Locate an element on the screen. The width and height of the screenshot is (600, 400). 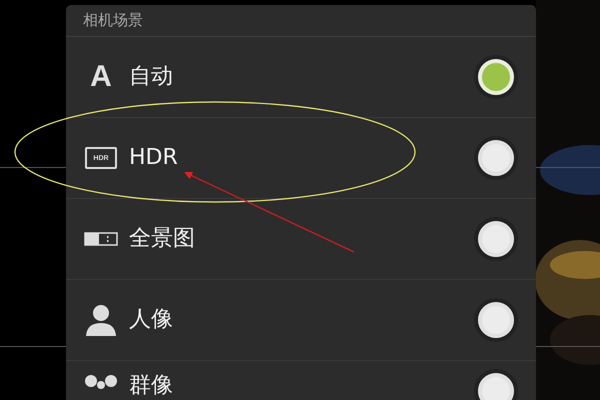
option-label: 全景图 is located at coordinates (162, 239).